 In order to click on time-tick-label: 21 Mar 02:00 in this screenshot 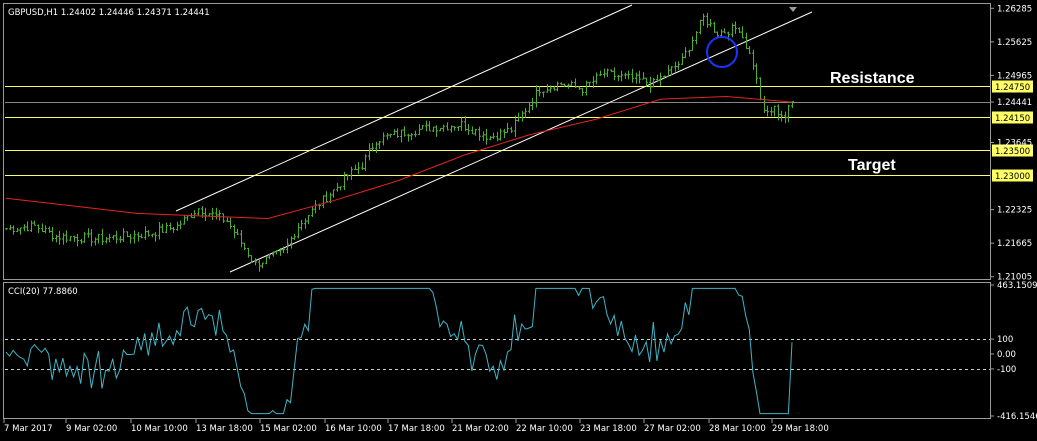, I will do `click(480, 429)`.